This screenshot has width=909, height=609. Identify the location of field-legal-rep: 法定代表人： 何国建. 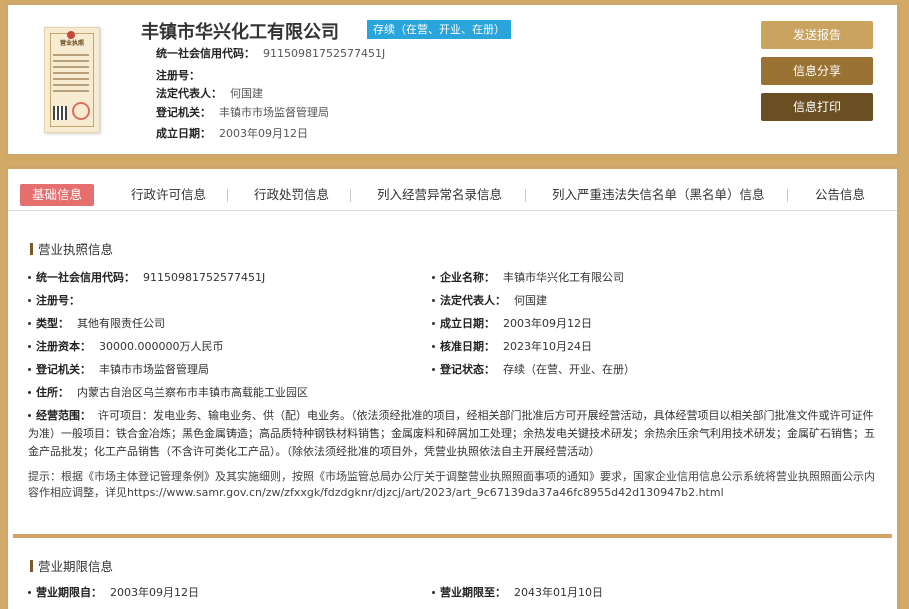
(489, 300).